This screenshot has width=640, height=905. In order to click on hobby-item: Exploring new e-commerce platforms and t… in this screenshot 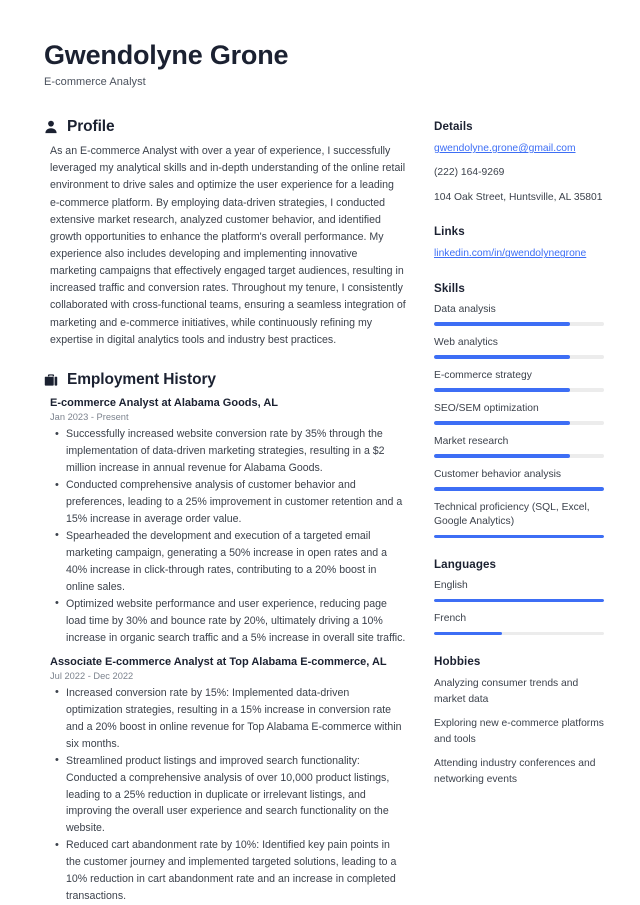, I will do `click(519, 731)`.